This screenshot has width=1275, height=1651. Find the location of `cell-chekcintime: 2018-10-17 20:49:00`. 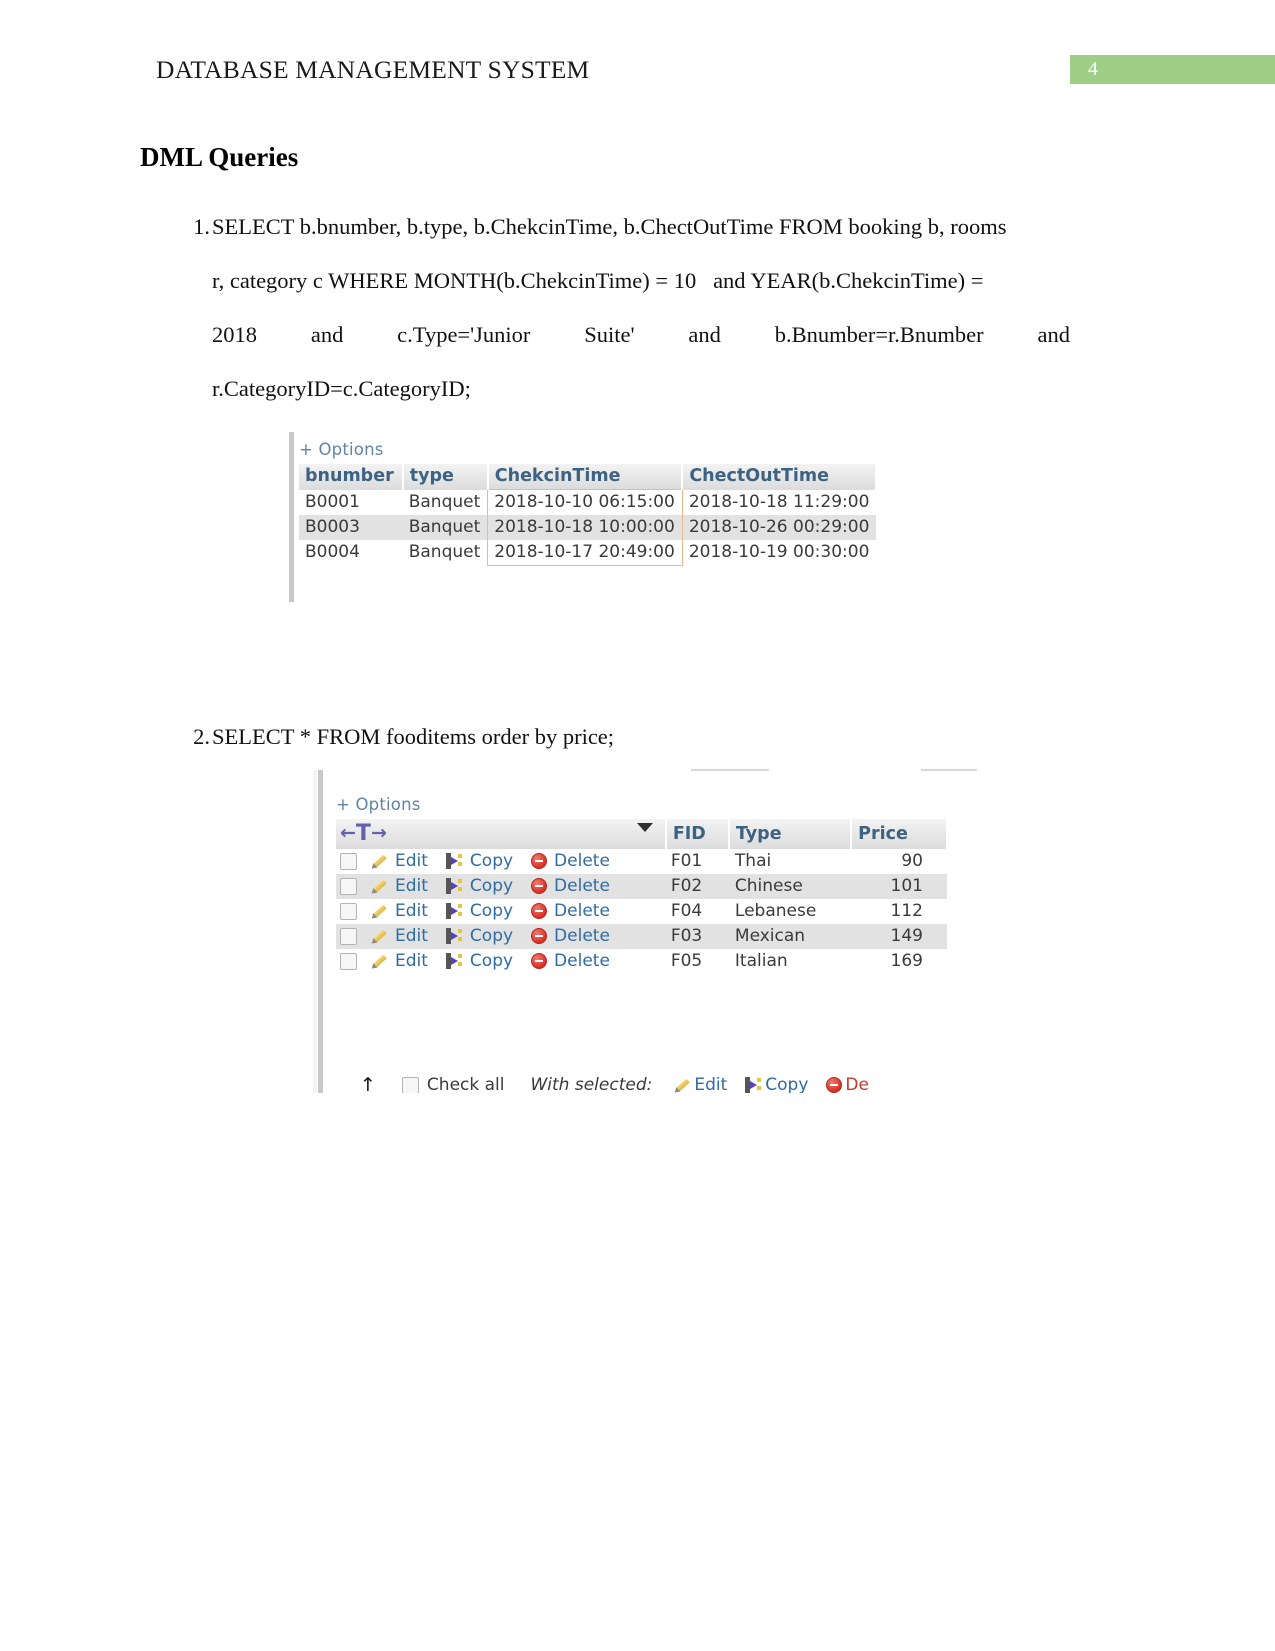

cell-chekcintime: 2018-10-17 20:49:00 is located at coordinates (585, 553).